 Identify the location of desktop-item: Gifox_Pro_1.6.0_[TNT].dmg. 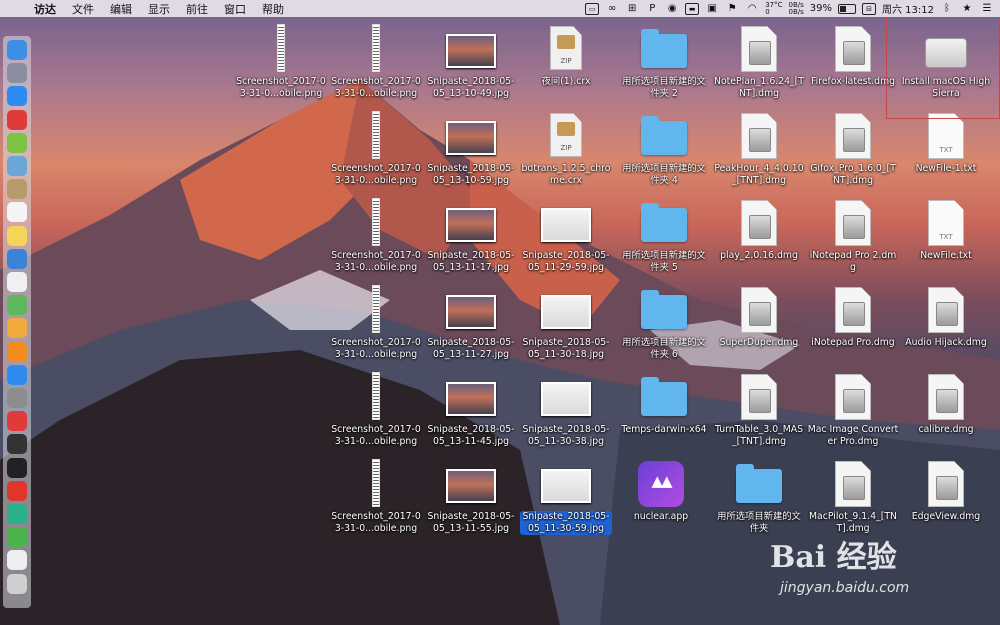
(853, 154).